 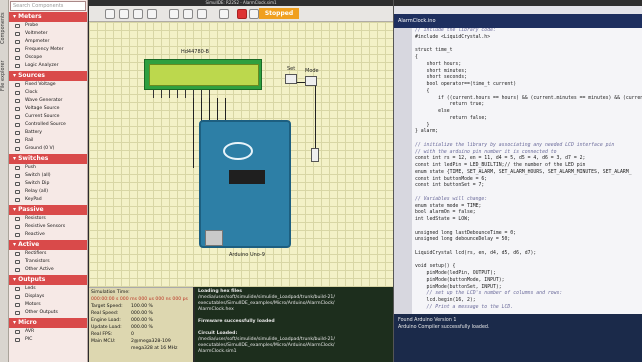 What do you see at coordinates (124, 14) in the screenshot?
I see `open-circuit-icon` at bounding box center [124, 14].